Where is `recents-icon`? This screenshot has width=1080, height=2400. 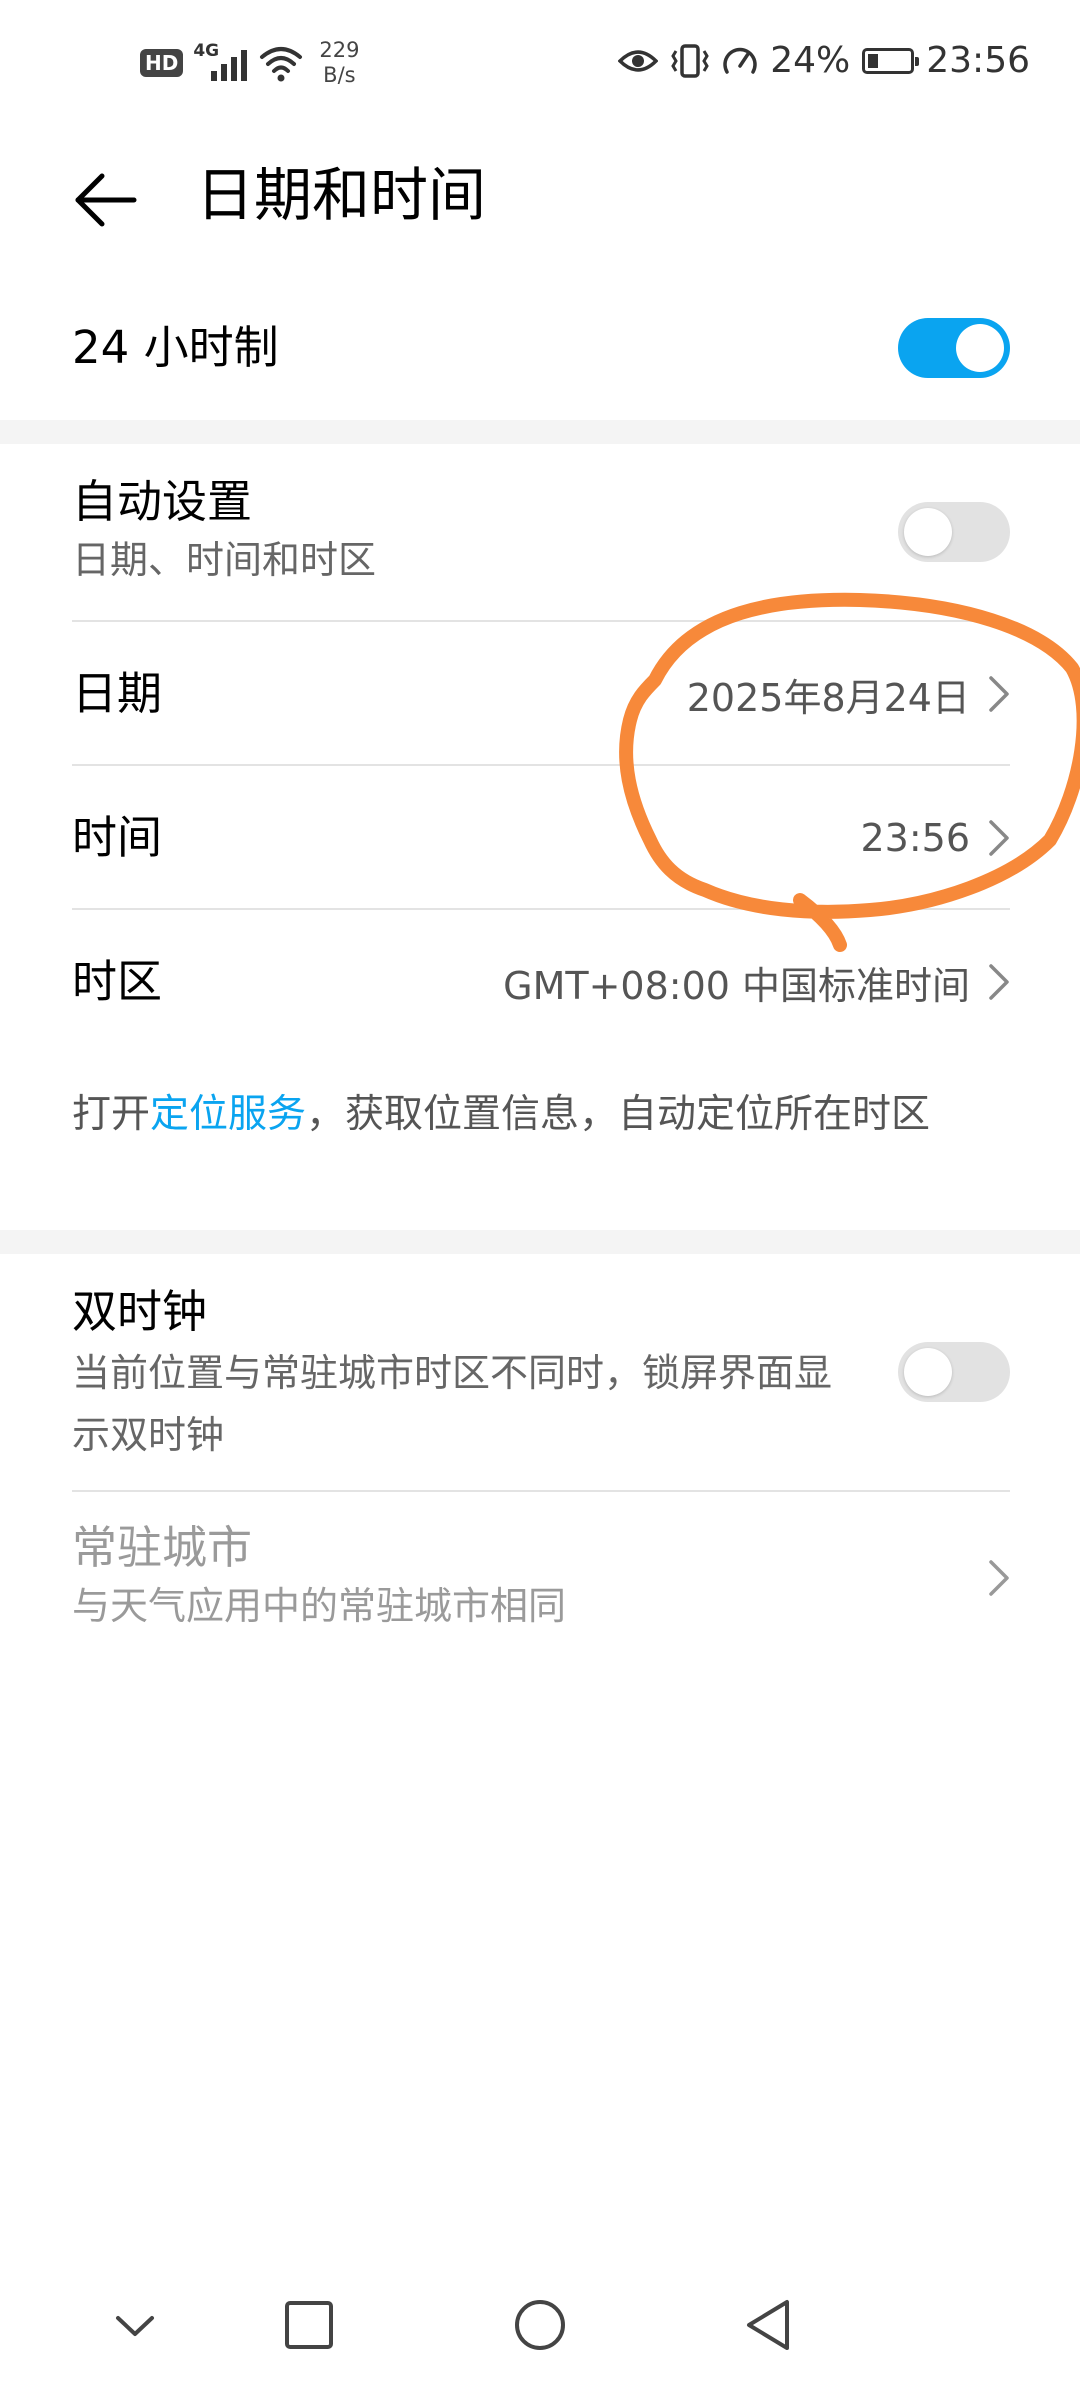 recents-icon is located at coordinates (309, 2325).